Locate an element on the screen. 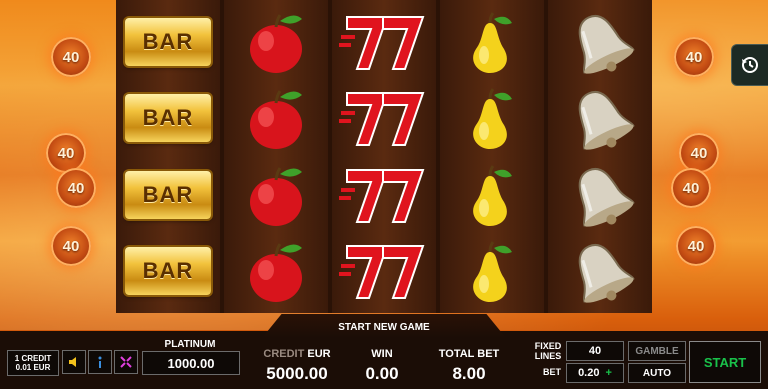 The image size is (768, 389). credit-value: 5000.00 is located at coordinates (297, 373).